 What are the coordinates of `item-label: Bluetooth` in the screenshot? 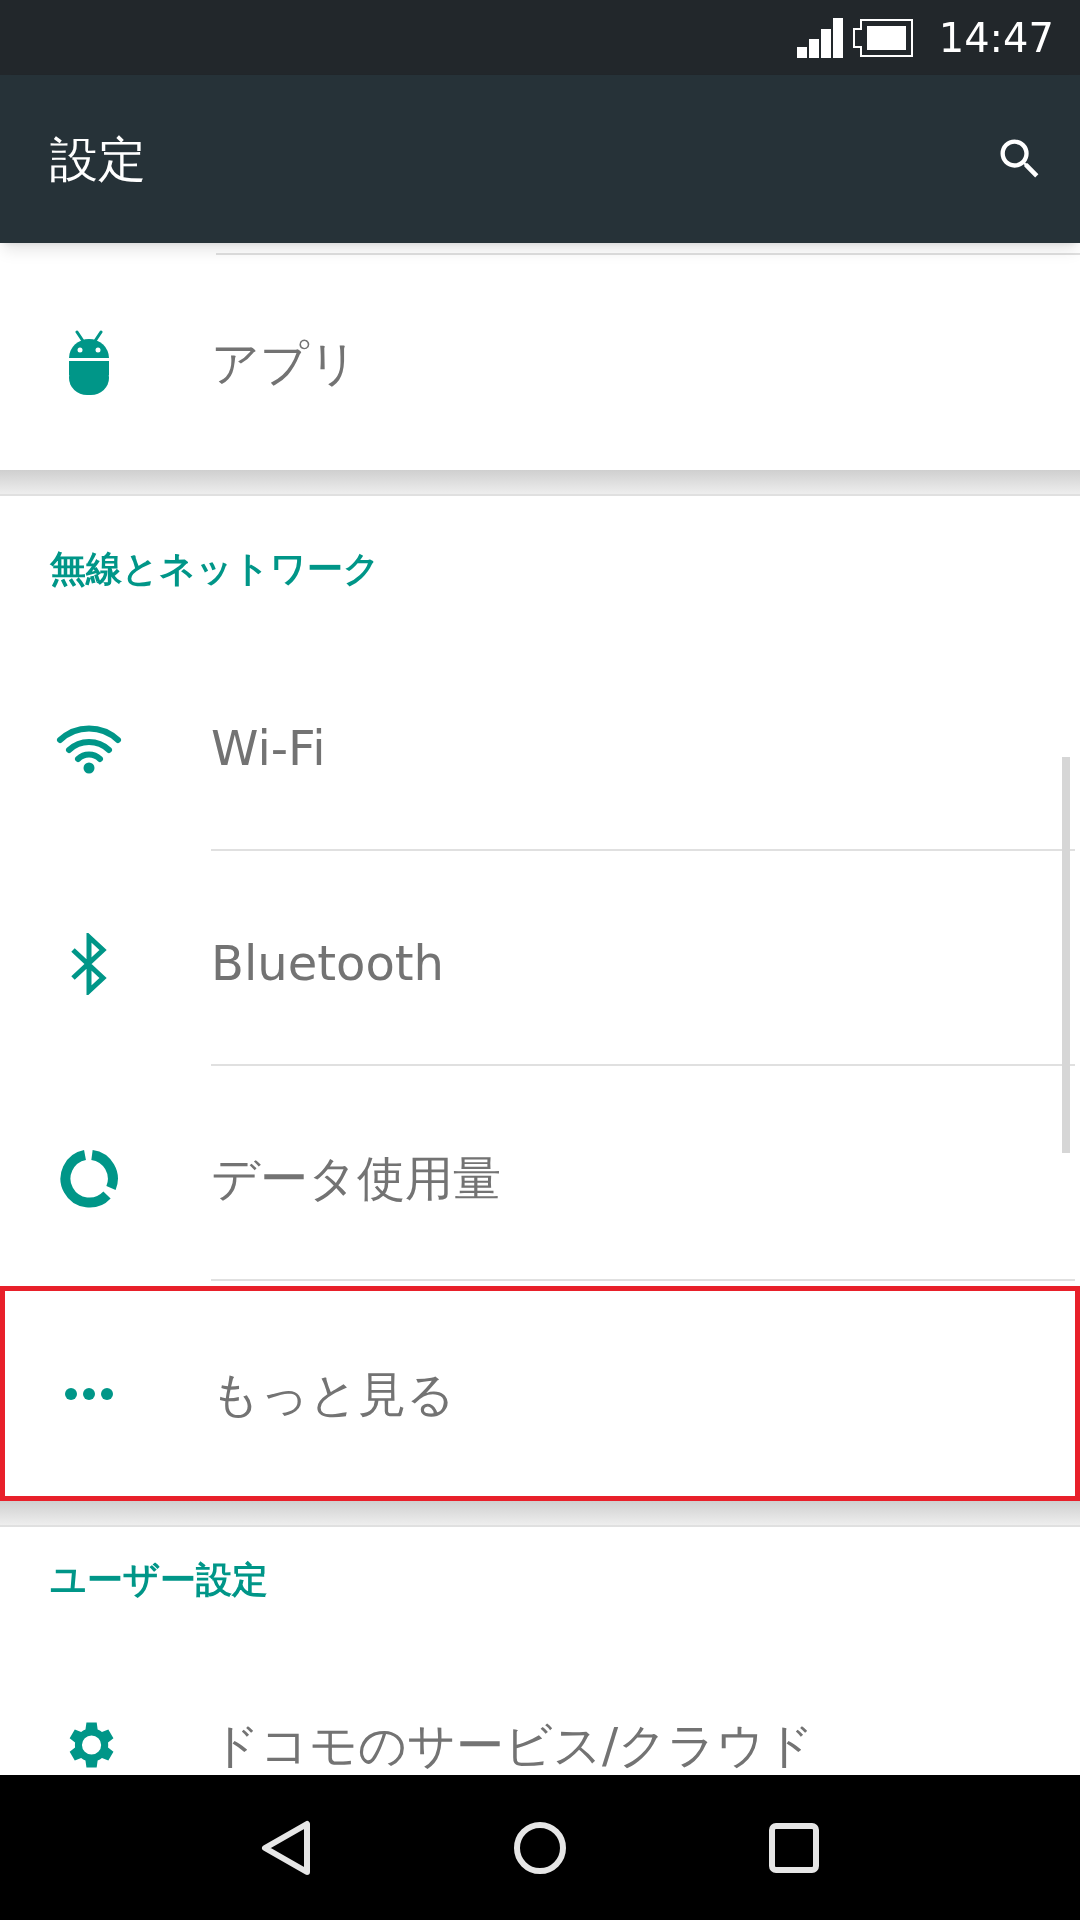 It's located at (327, 963).